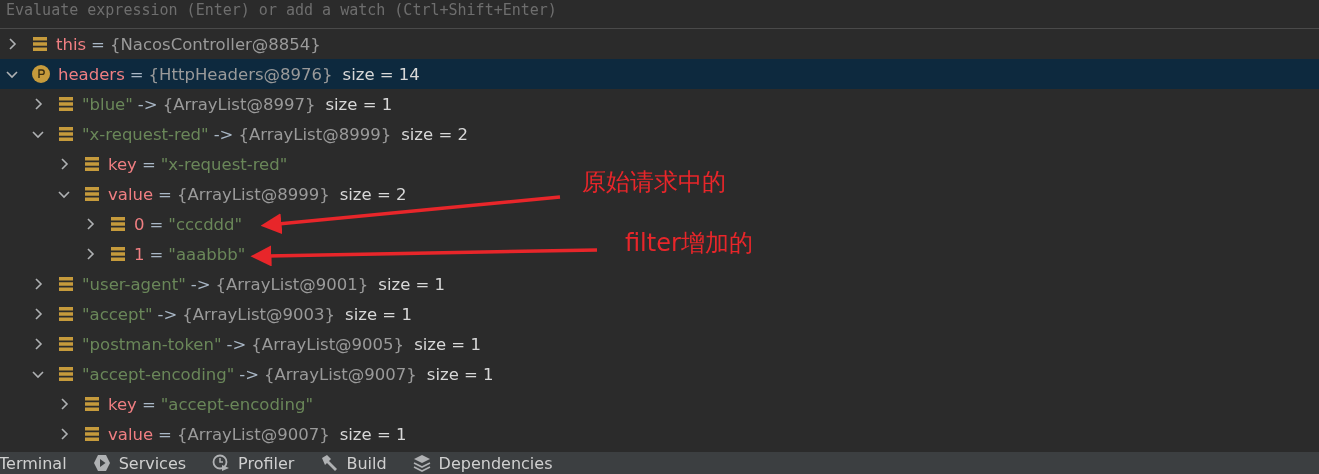  I want to click on selected-row: headers = {HttpHeaders@8976} size = 14, so click(659, 74).